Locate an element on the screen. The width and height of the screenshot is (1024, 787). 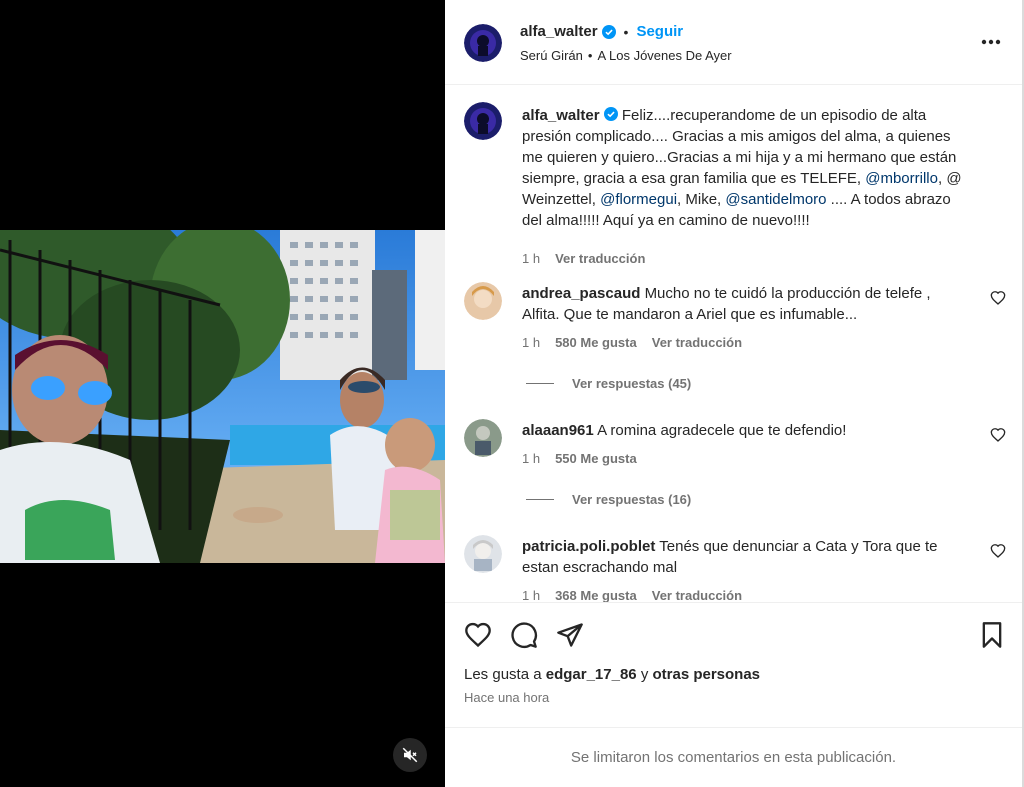
more-options-button is located at coordinates (991, 42).